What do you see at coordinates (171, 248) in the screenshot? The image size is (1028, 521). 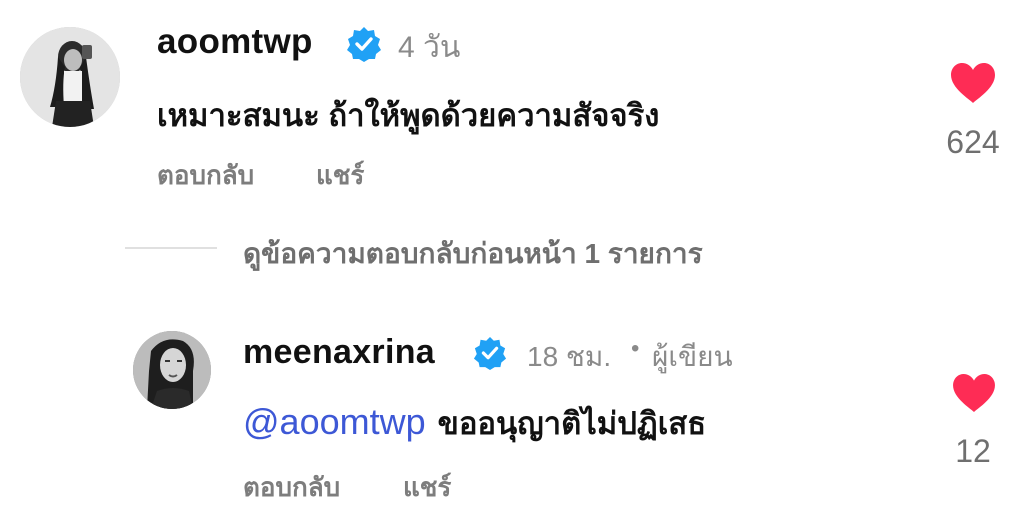 I see `replies-divider` at bounding box center [171, 248].